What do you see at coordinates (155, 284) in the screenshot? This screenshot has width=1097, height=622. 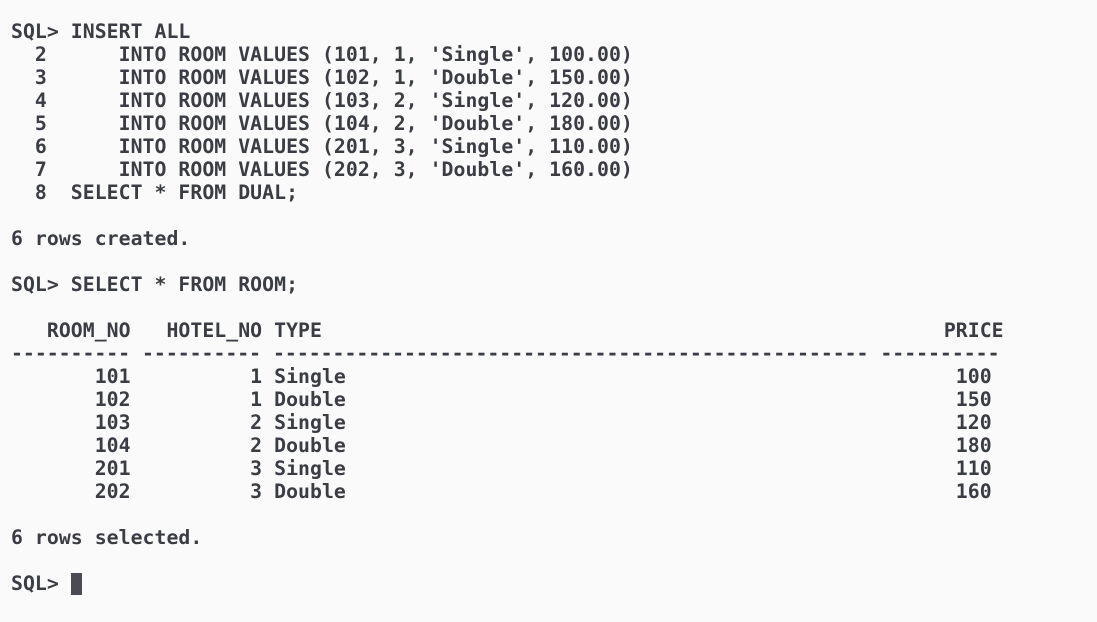 I see `select-command: SQL> SELECT * FROM ROOM;` at bounding box center [155, 284].